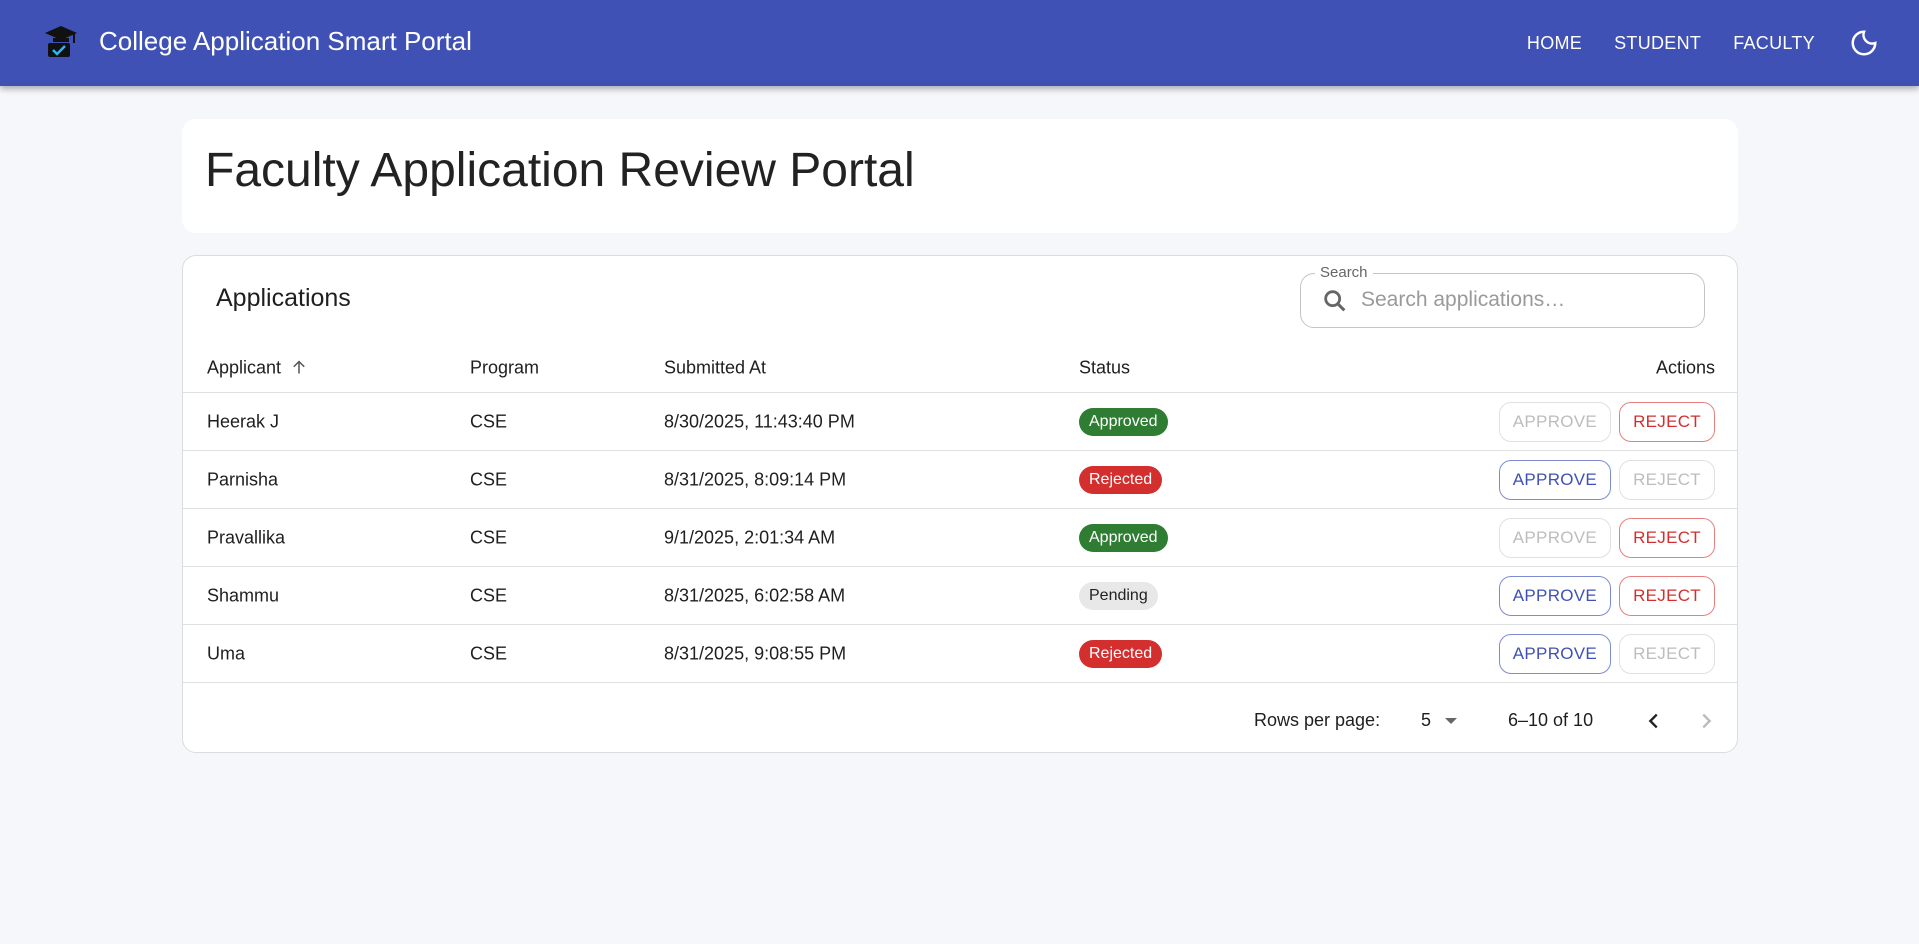 Image resolution: width=1919 pixels, height=944 pixels. I want to click on rows-per-page-select: 5, so click(1439, 720).